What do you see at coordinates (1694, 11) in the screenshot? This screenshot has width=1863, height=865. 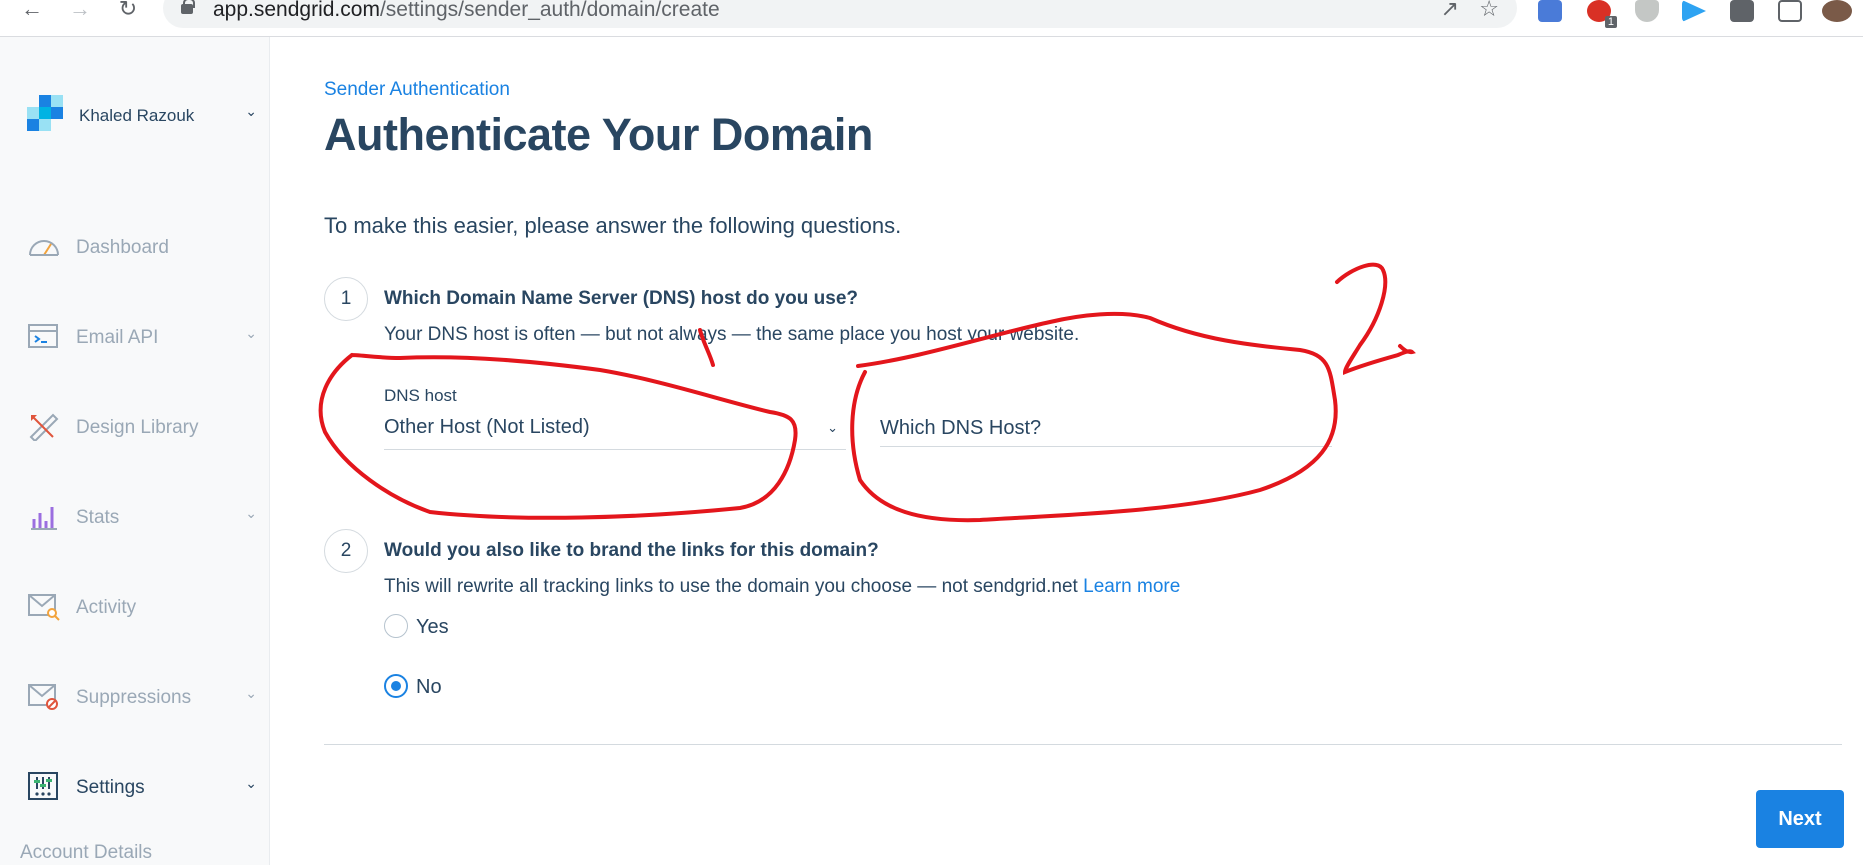 I see `play-extension-icon` at bounding box center [1694, 11].